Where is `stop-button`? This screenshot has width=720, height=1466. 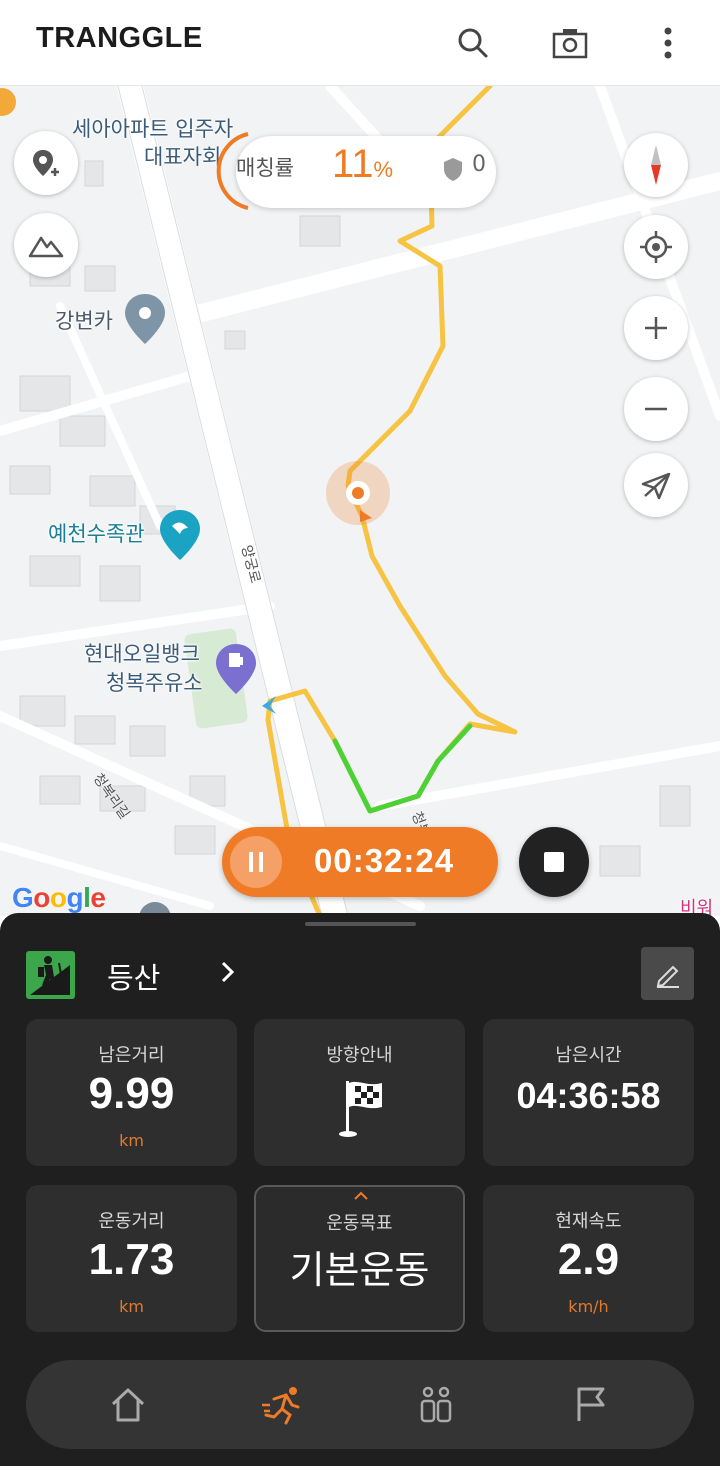
stop-button is located at coordinates (554, 862).